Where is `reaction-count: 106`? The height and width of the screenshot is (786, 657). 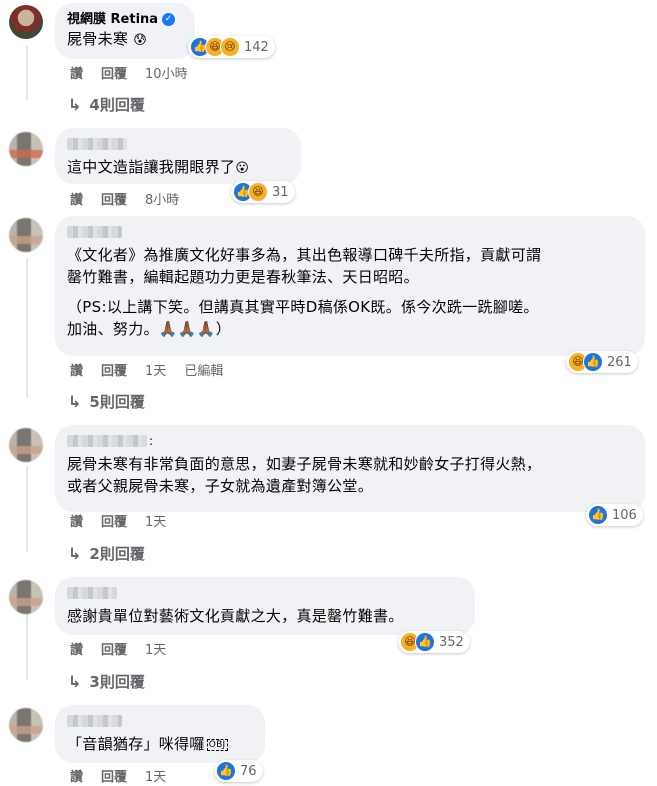 reaction-count: 106 is located at coordinates (624, 515).